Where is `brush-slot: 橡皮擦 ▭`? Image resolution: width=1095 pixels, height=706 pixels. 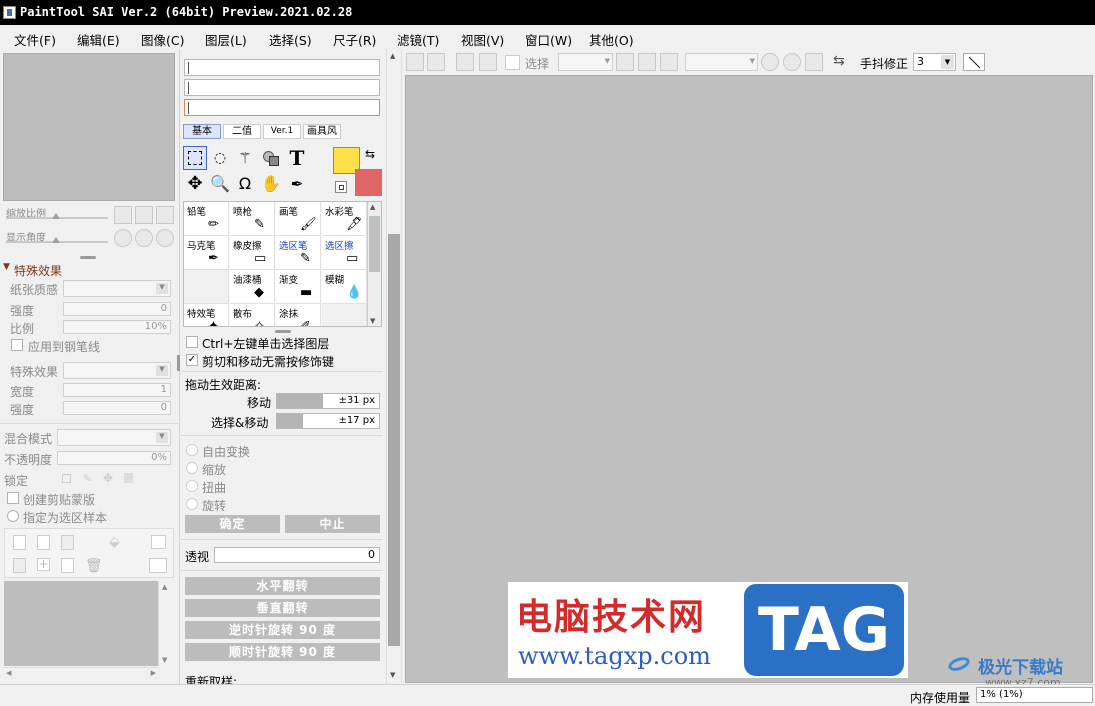
brush-slot: 橡皮擦 ▭ is located at coordinates (252, 253).